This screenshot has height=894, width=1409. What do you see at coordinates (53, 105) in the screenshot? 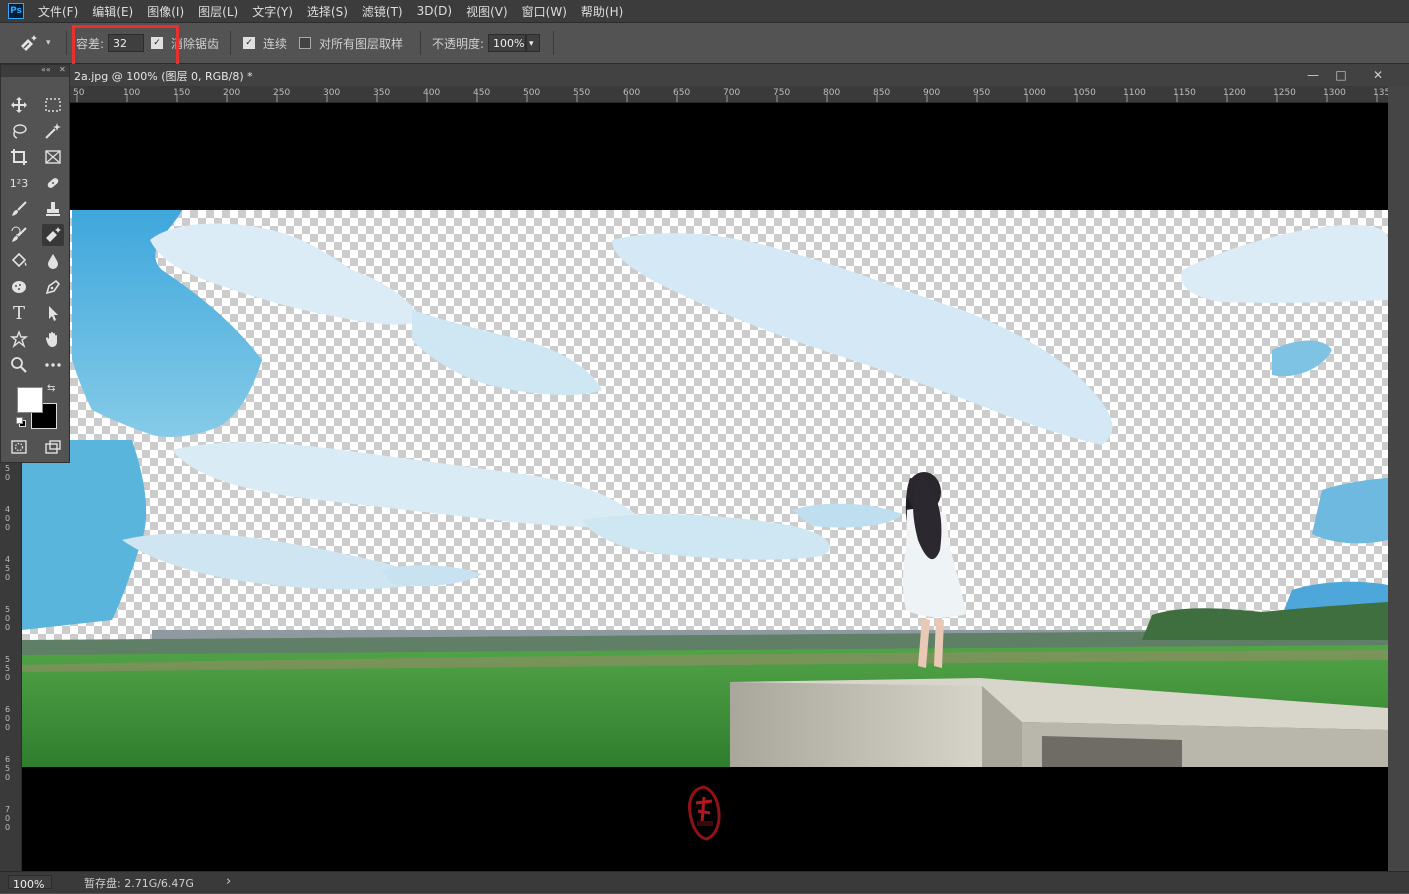
I see `marquee-tool-icon` at bounding box center [53, 105].